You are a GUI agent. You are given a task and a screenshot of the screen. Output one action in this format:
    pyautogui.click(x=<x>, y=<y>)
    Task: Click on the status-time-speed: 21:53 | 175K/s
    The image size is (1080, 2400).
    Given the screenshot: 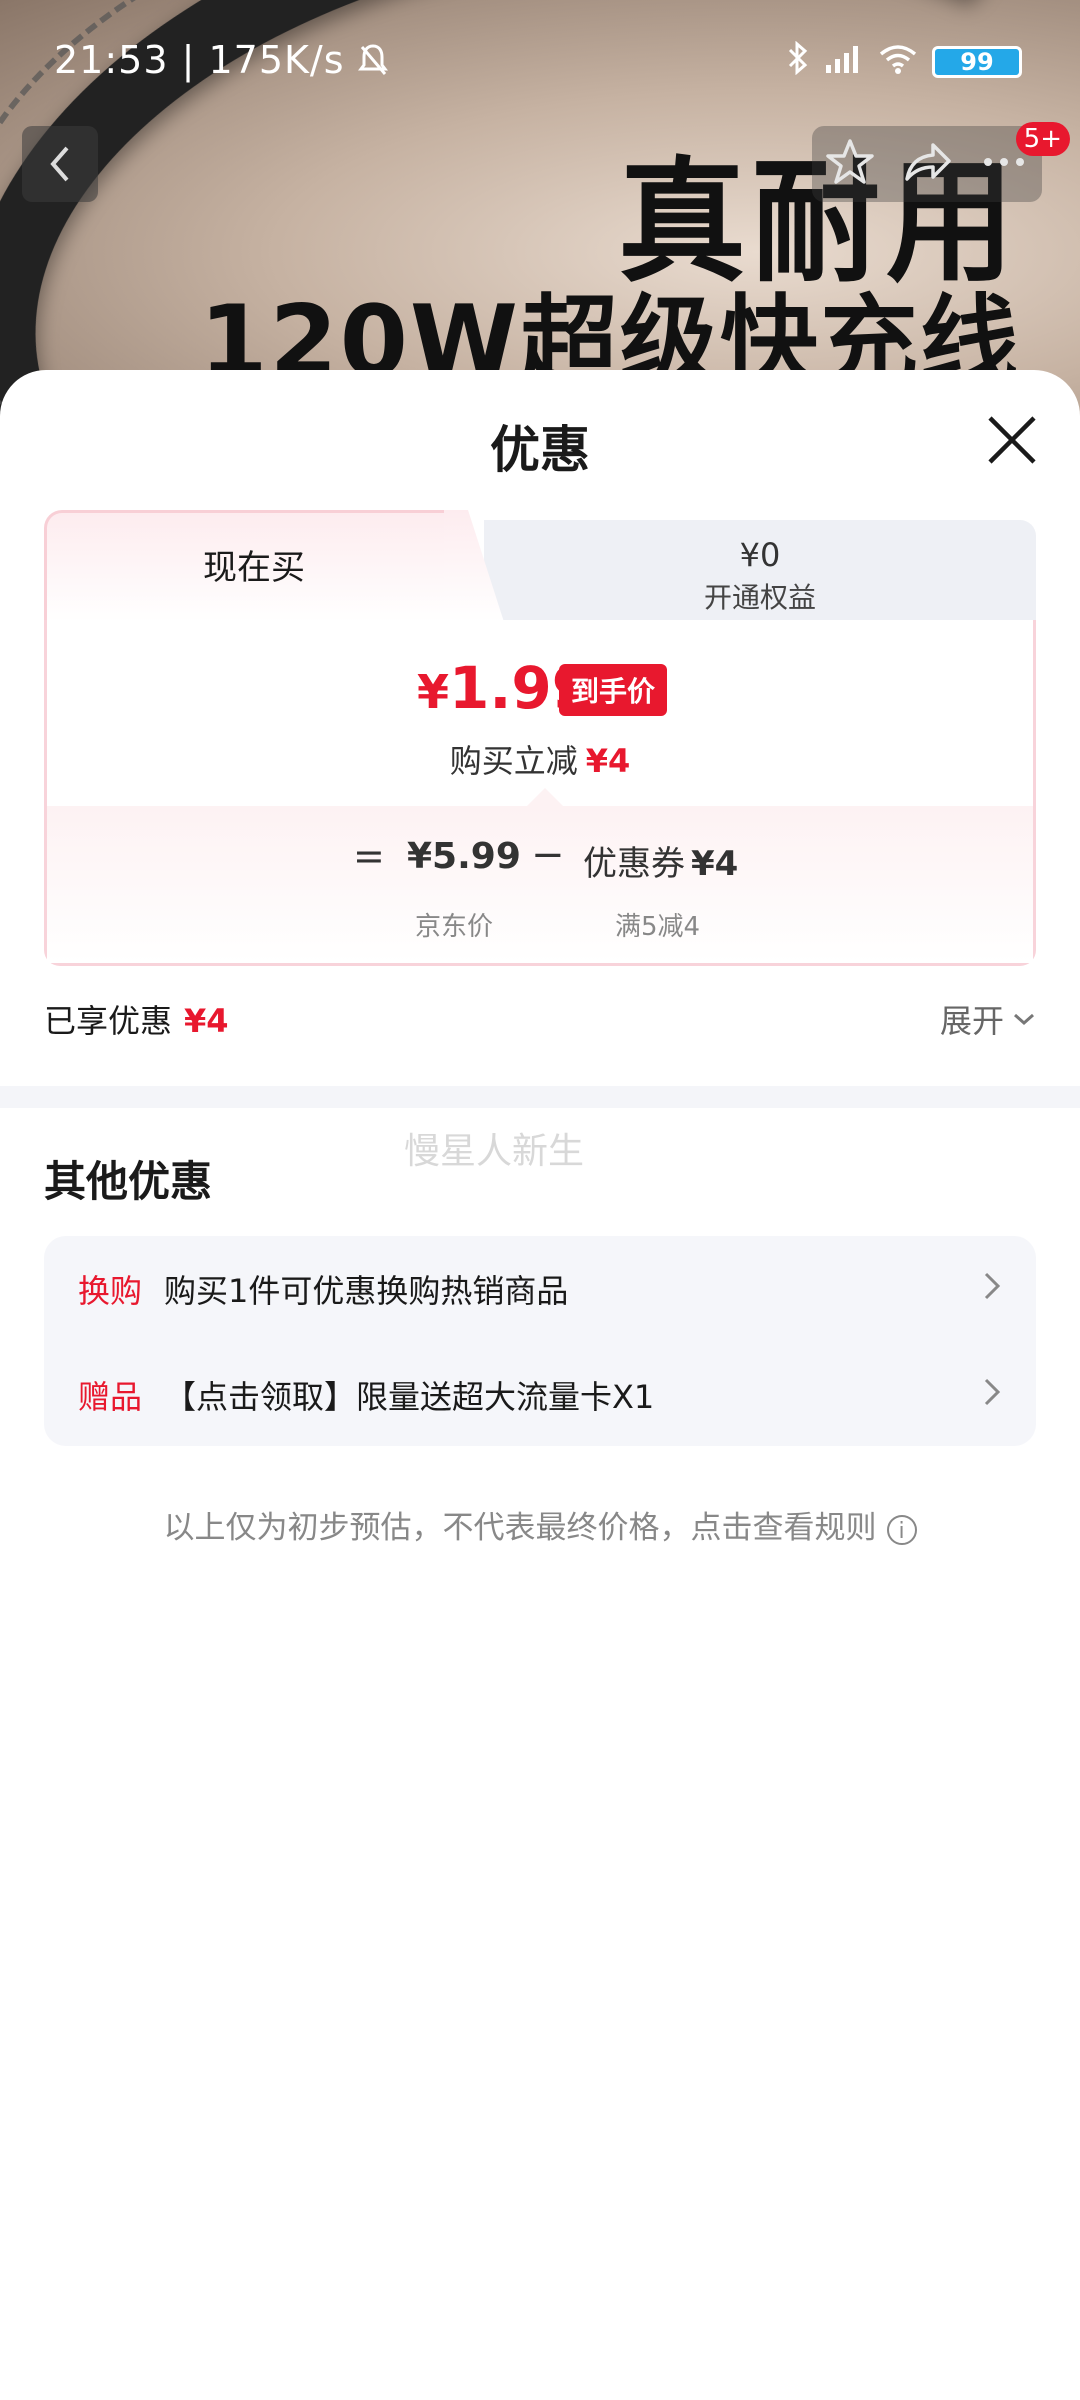 What is the action you would take?
    pyautogui.click(x=221, y=60)
    